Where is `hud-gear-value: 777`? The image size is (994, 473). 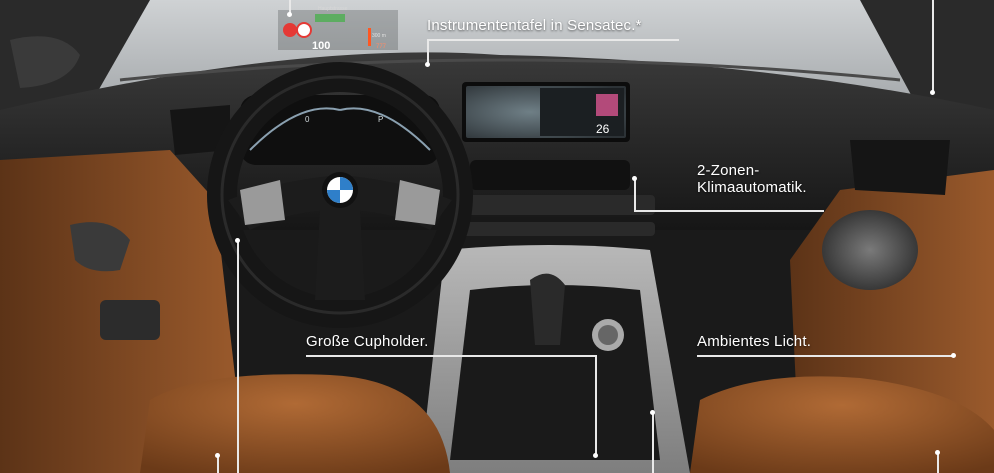 hud-gear-value: 777 is located at coordinates (381, 47).